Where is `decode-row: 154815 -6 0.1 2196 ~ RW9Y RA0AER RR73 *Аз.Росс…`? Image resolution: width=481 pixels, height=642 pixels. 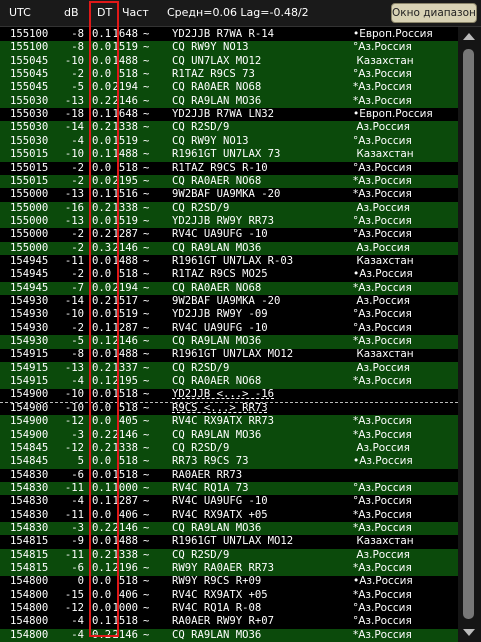 decode-row: 154815 -6 0.1 2196 ~ RW9Y RA0AER RR73 *Аз.Росс… is located at coordinates (229, 569).